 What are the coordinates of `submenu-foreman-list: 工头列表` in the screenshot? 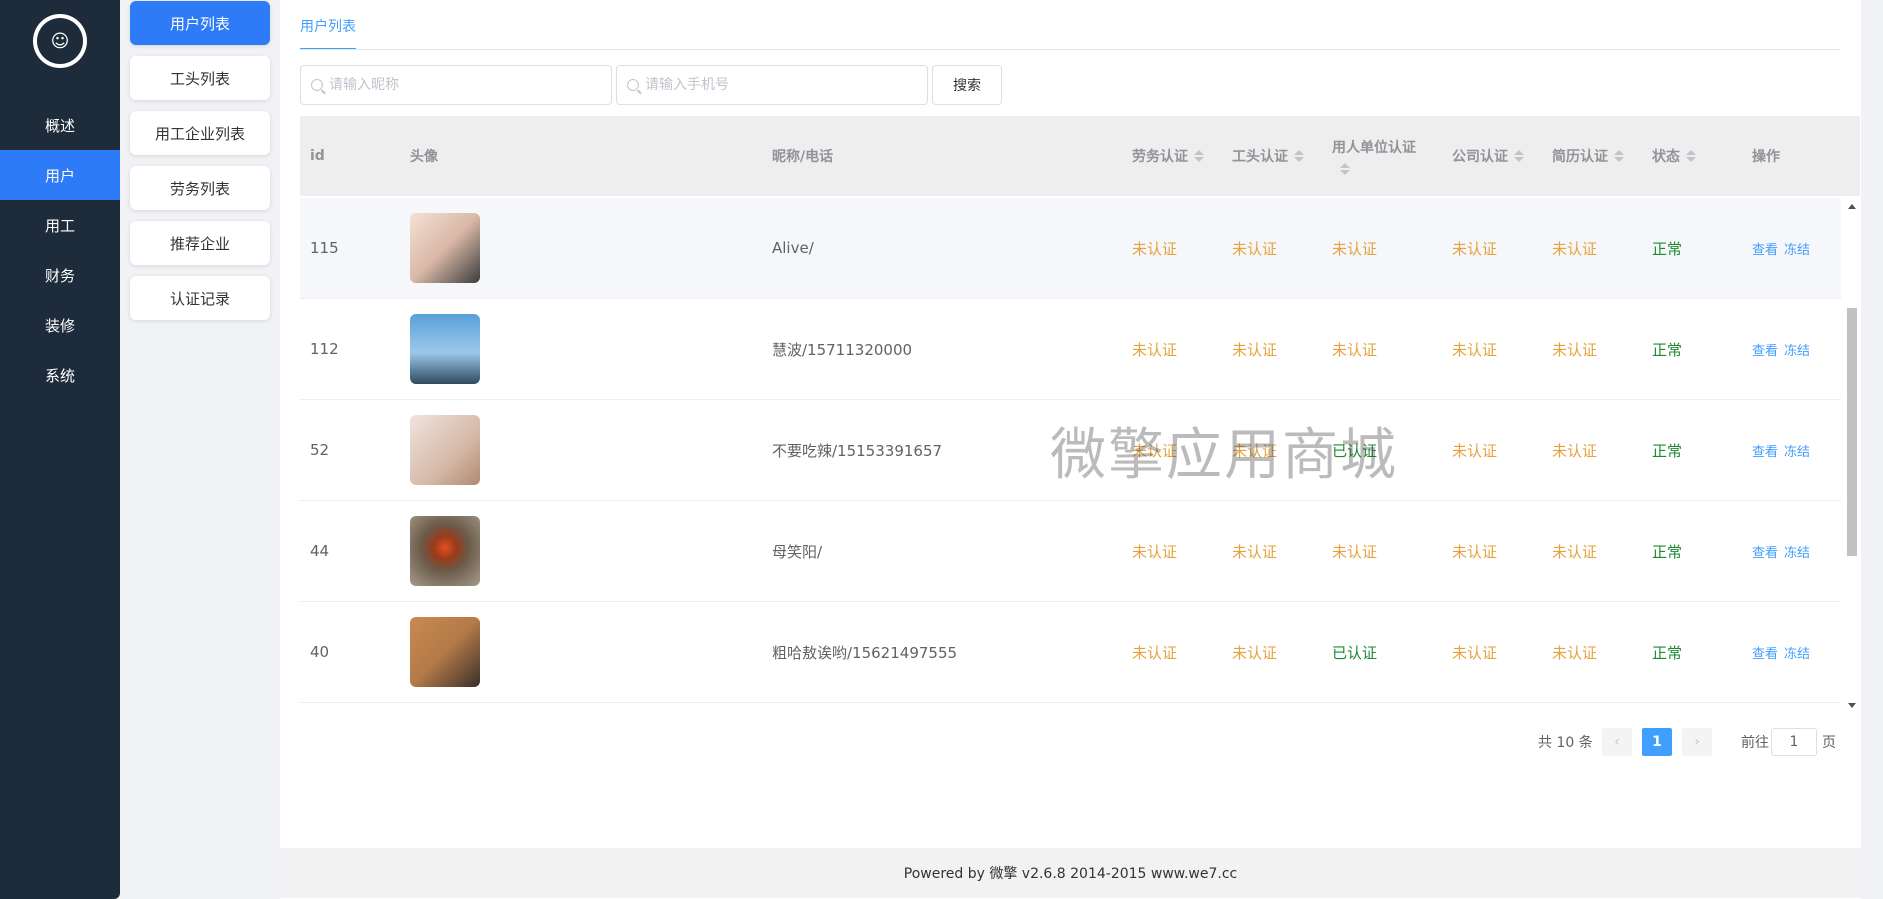 It's located at (200, 78).